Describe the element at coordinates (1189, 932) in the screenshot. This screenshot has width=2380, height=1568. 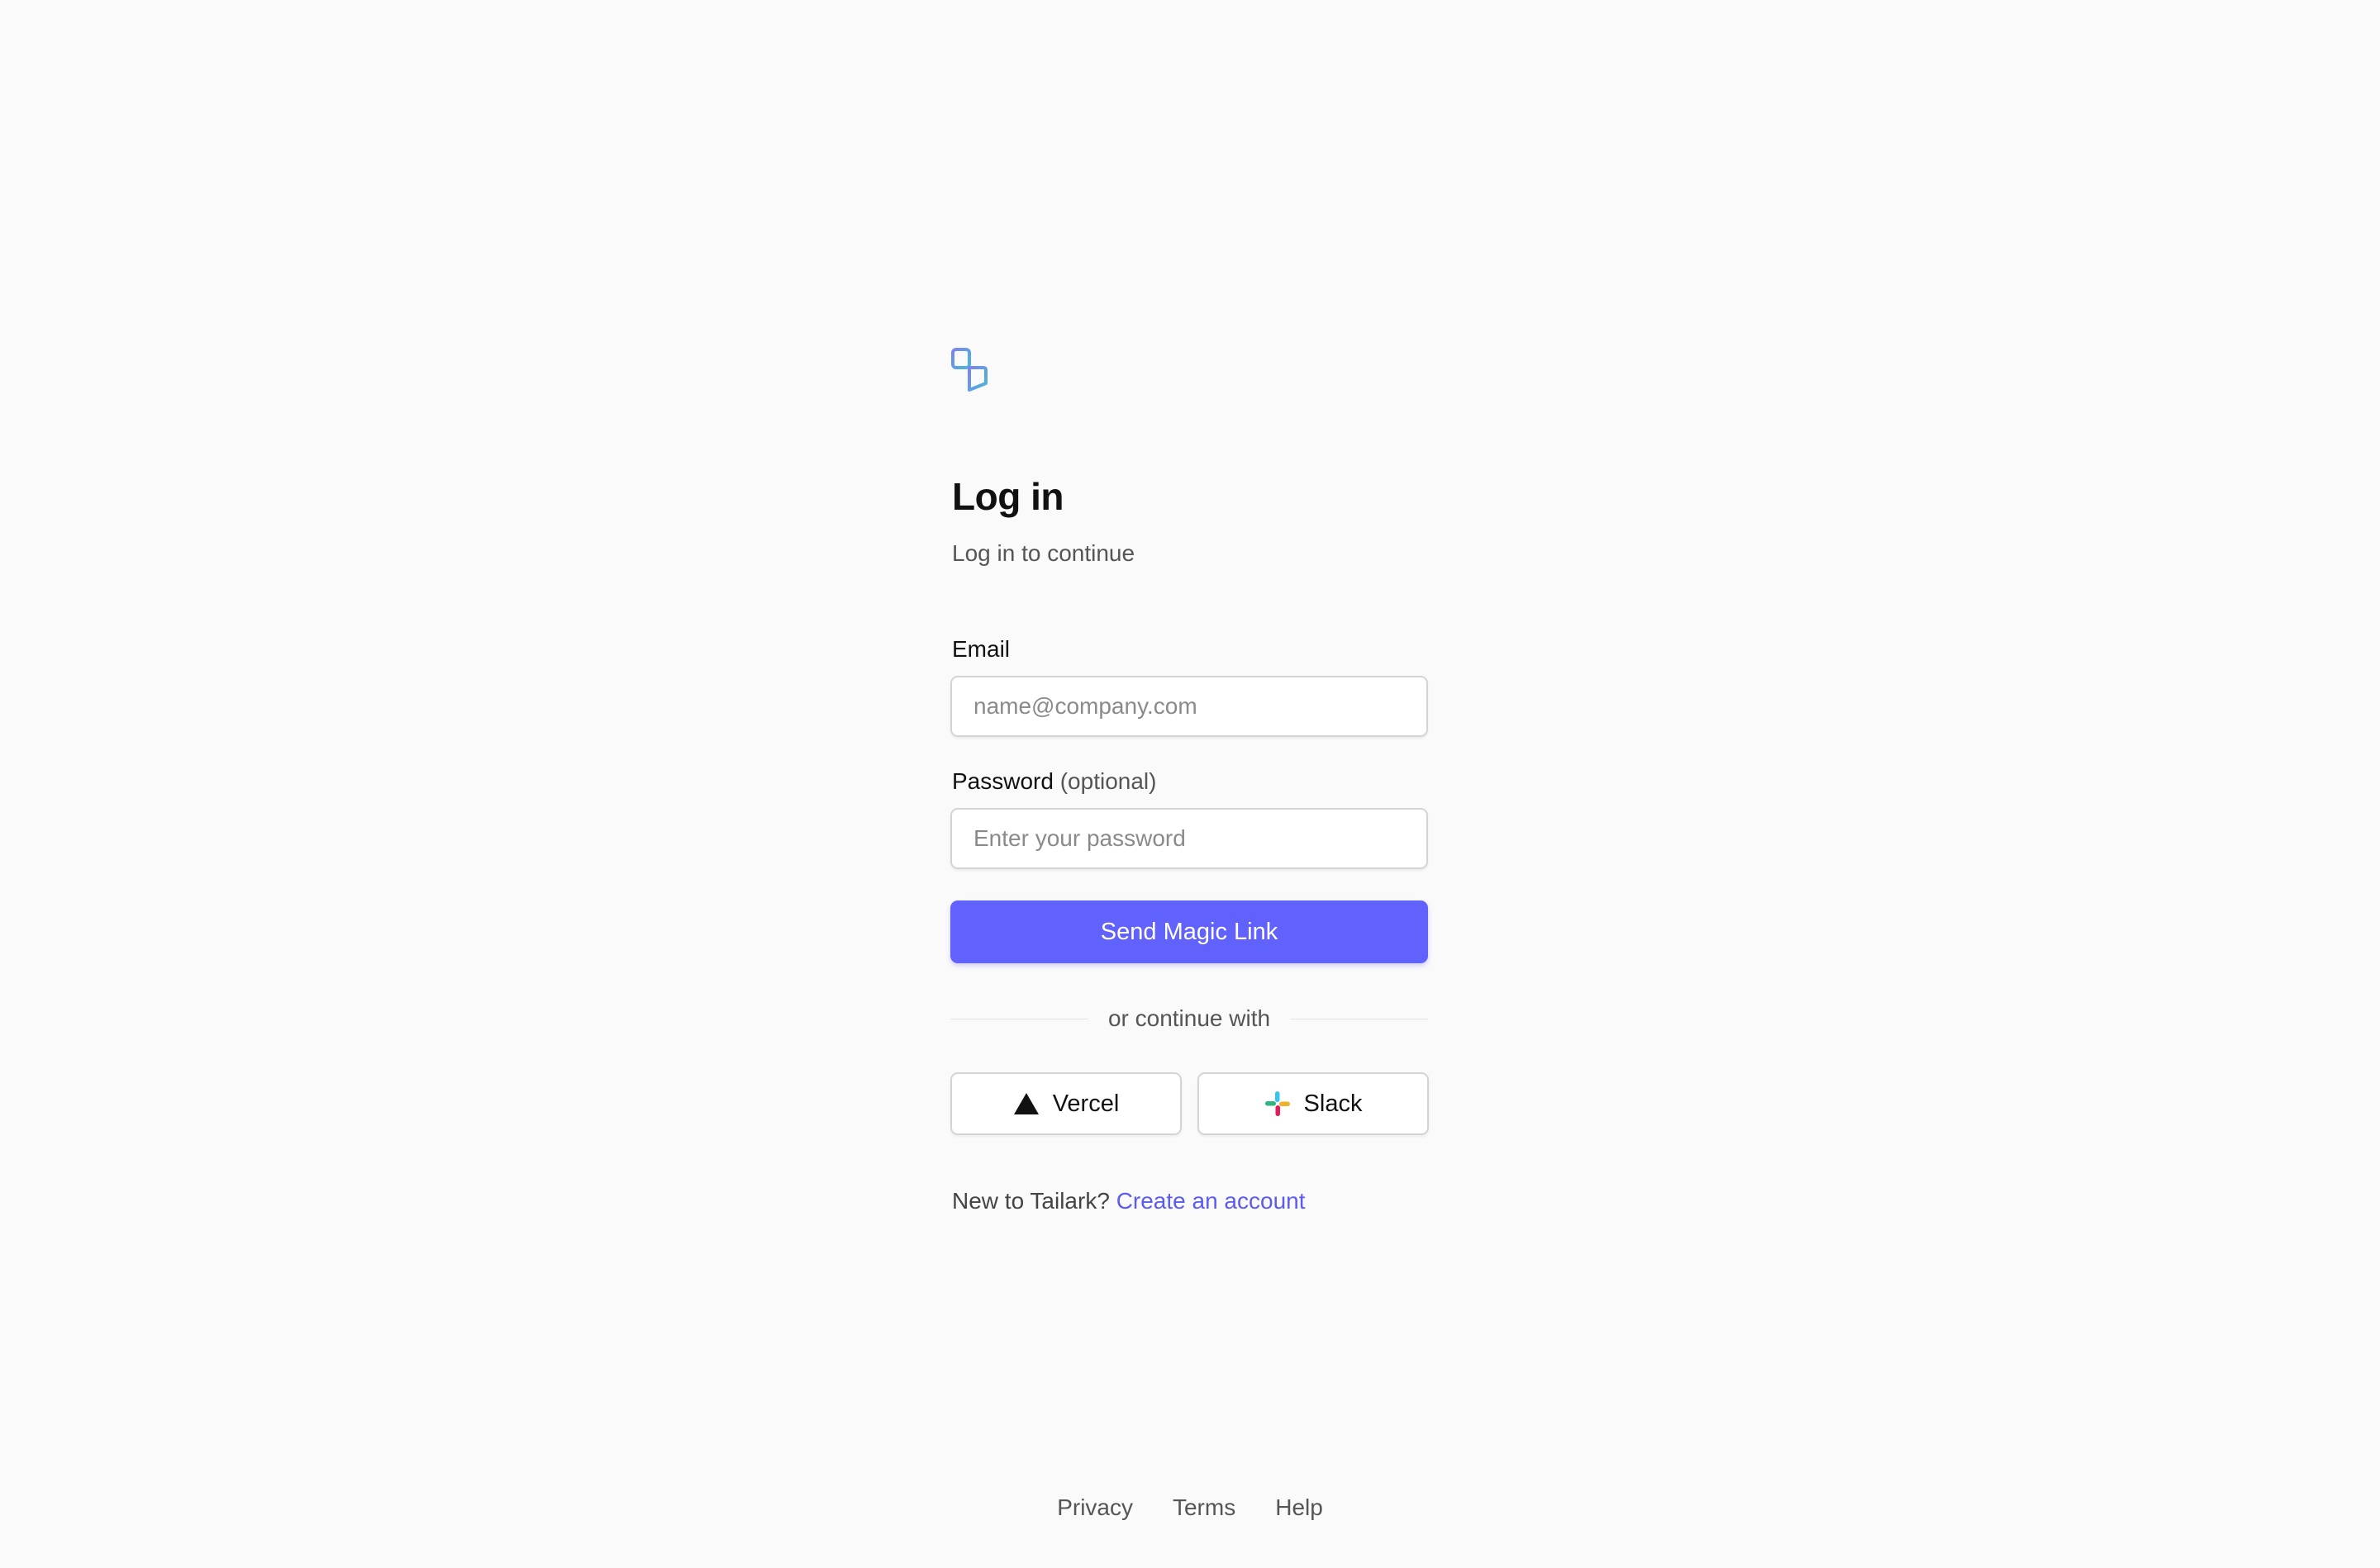
I see `send-magic-link-button: Send Magic Link` at that location.